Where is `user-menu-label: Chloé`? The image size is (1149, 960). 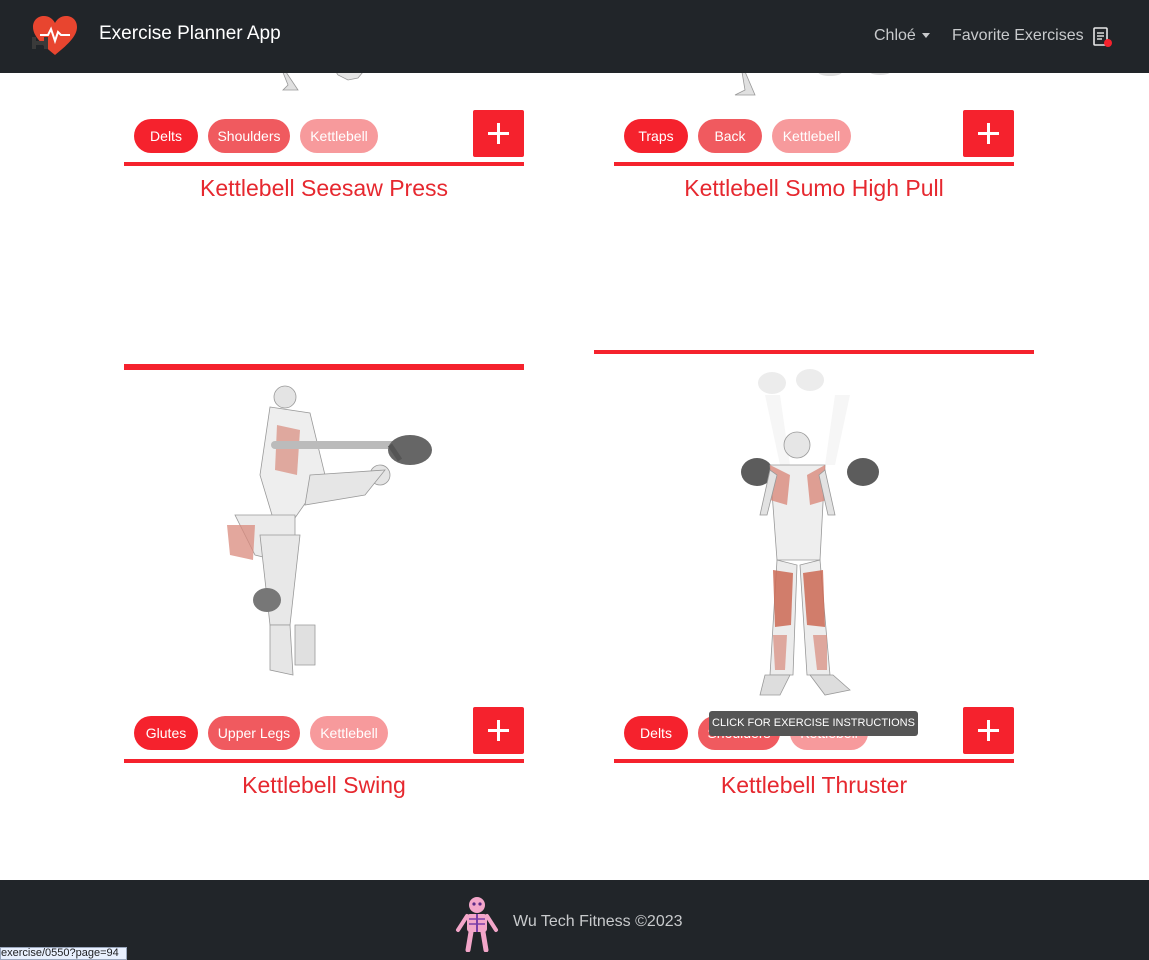
user-menu-label: Chloé is located at coordinates (895, 35).